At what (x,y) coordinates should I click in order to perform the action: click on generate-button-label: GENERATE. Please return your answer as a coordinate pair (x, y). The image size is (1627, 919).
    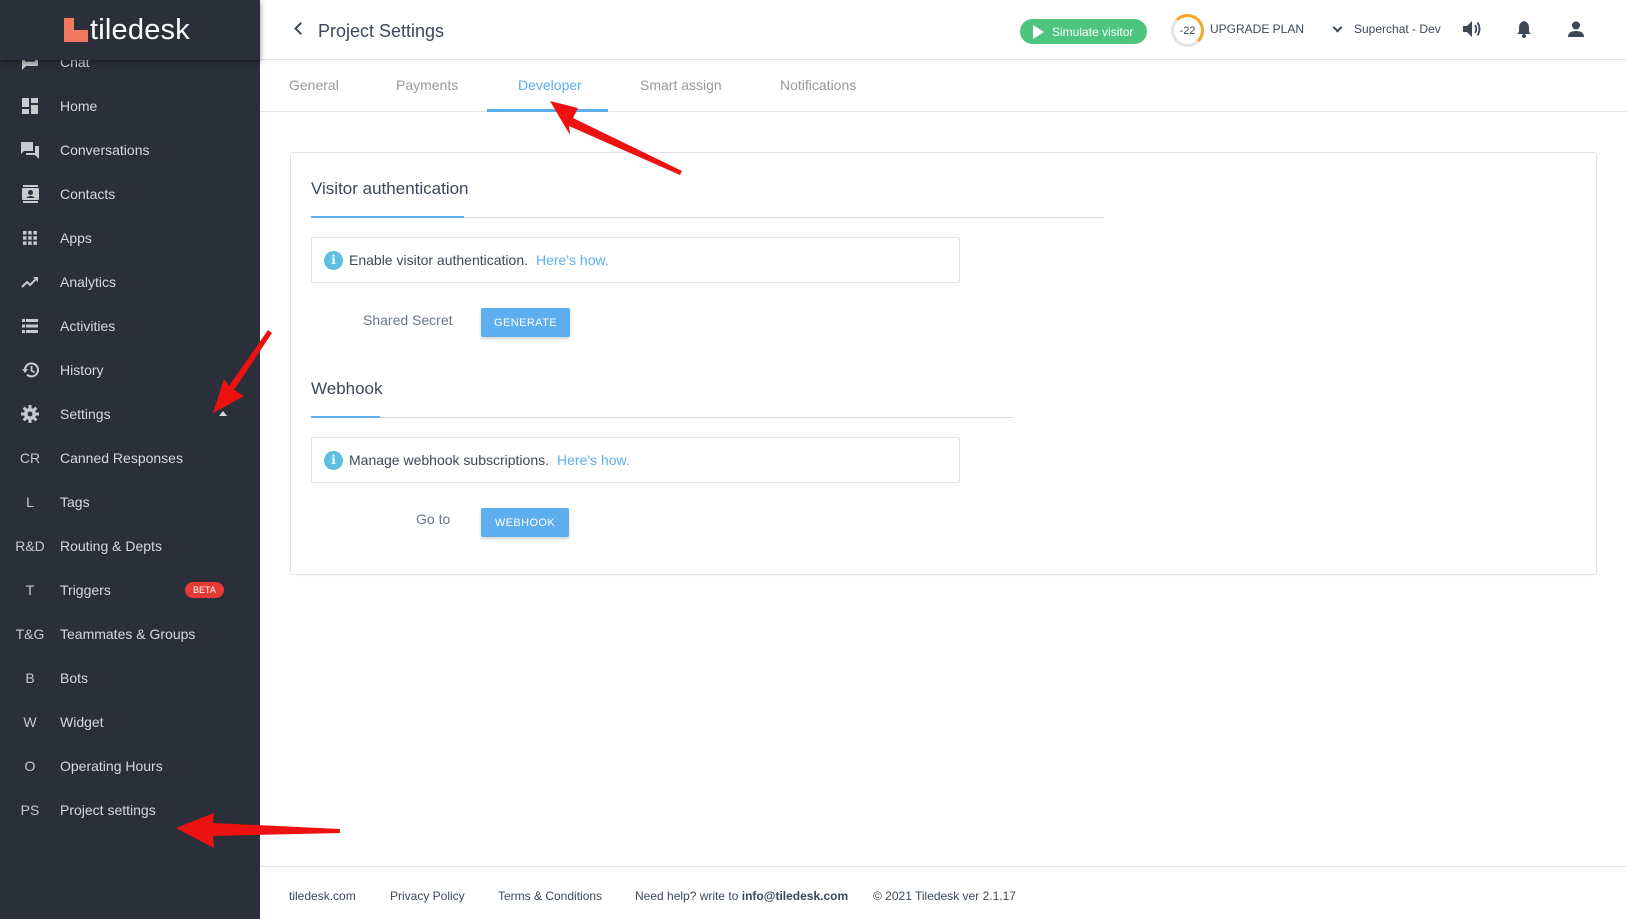
    Looking at the image, I should click on (525, 322).